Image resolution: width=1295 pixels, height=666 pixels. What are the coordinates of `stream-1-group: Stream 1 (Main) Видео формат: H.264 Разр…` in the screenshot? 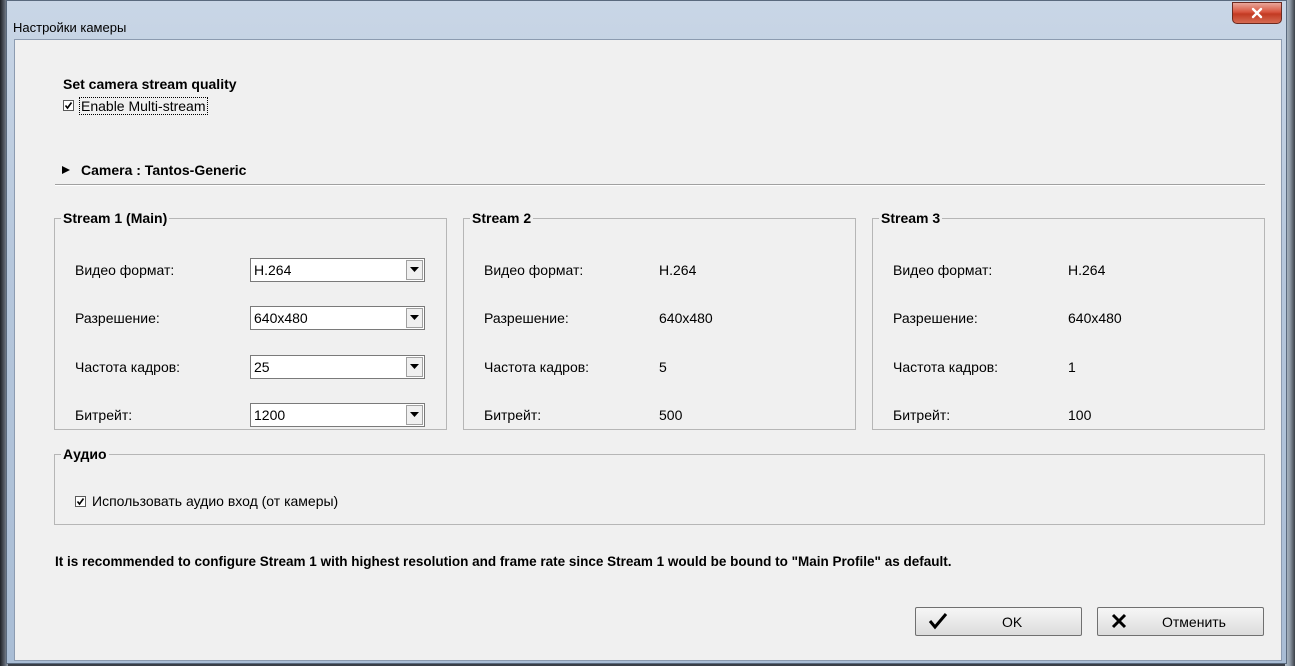 It's located at (250, 320).